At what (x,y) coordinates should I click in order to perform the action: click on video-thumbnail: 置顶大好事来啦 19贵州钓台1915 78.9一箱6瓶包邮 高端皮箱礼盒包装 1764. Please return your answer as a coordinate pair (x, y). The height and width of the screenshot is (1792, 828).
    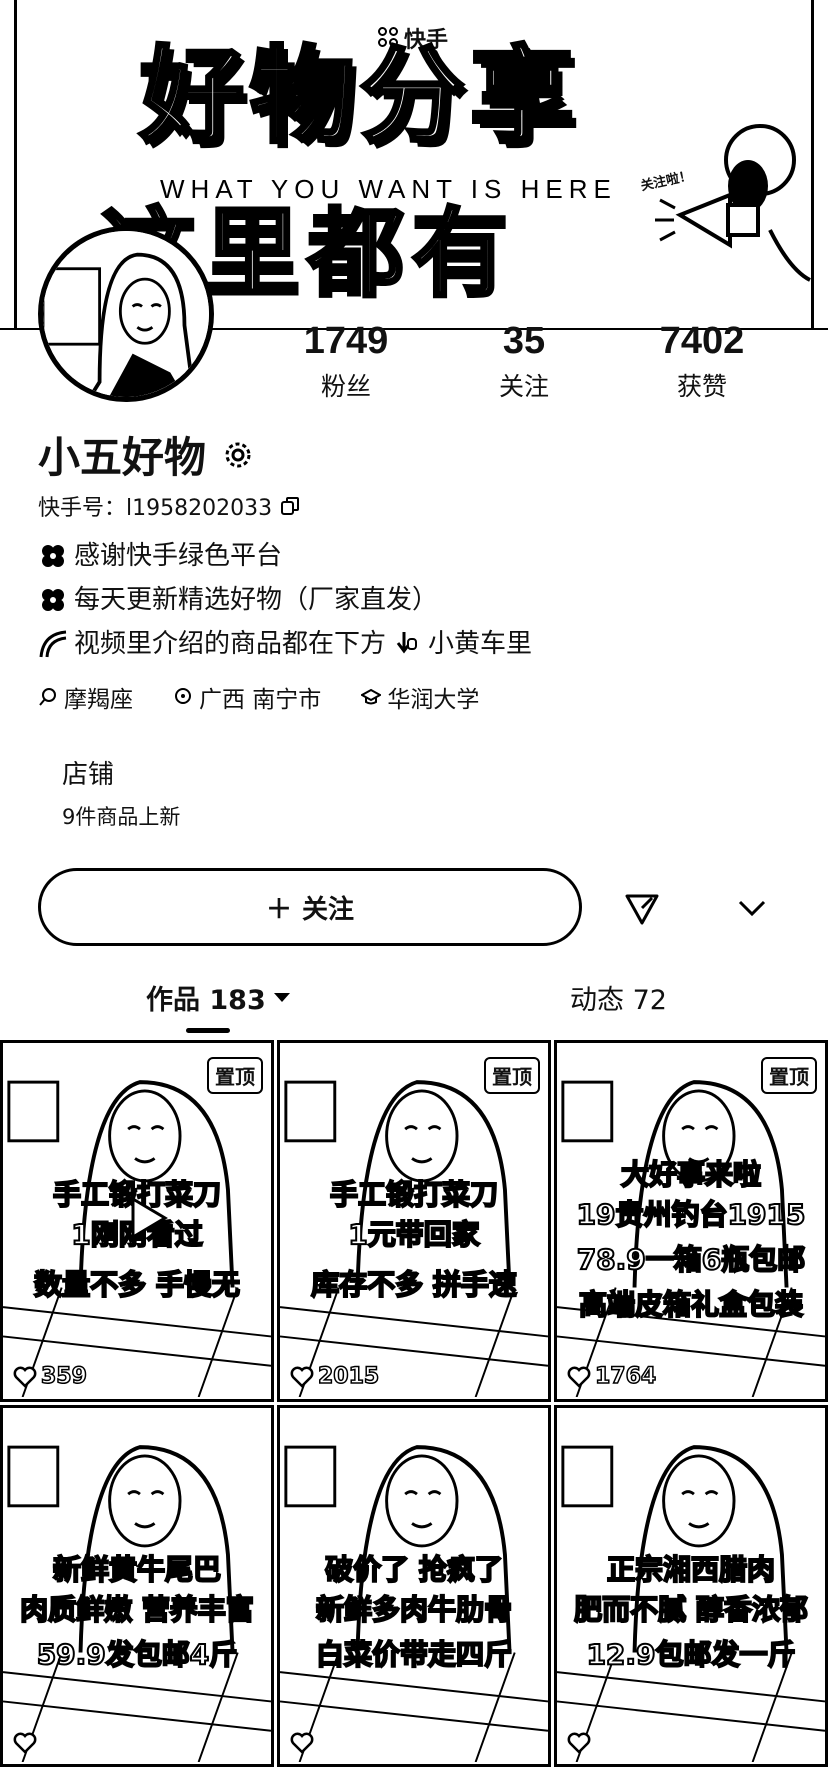
    Looking at the image, I should click on (691, 1221).